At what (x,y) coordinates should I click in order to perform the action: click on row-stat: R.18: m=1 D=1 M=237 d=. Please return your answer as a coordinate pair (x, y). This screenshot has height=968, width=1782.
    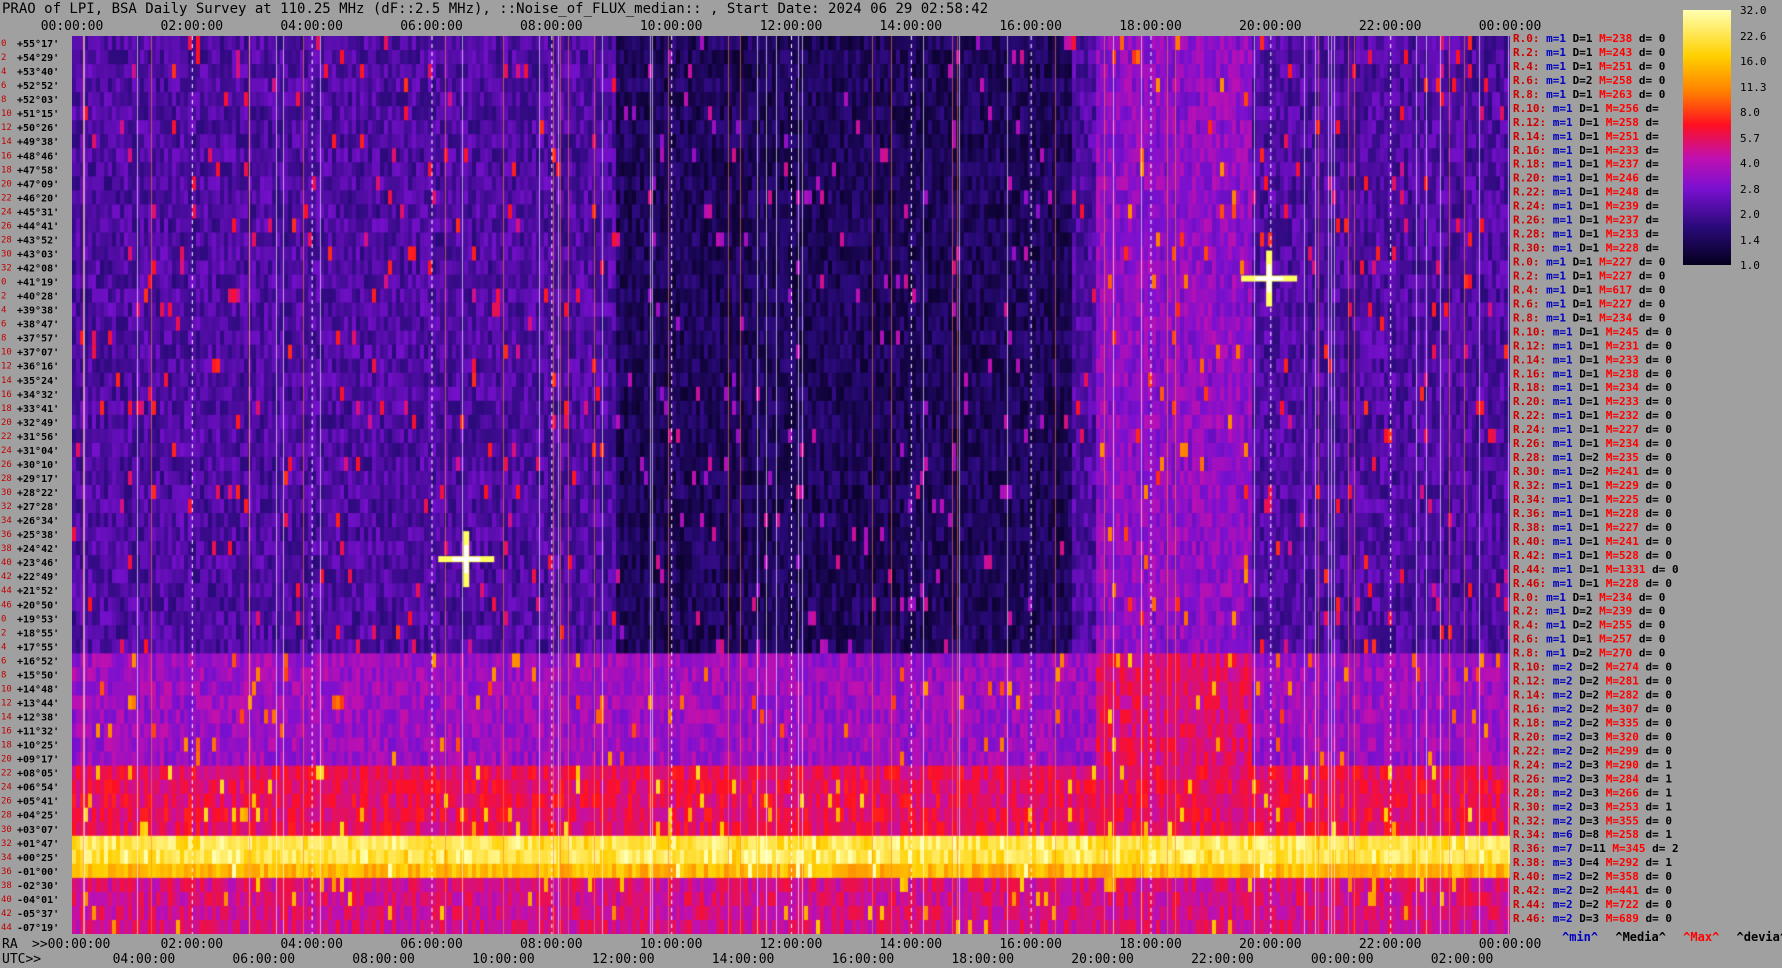
    Looking at the image, I should click on (1586, 164).